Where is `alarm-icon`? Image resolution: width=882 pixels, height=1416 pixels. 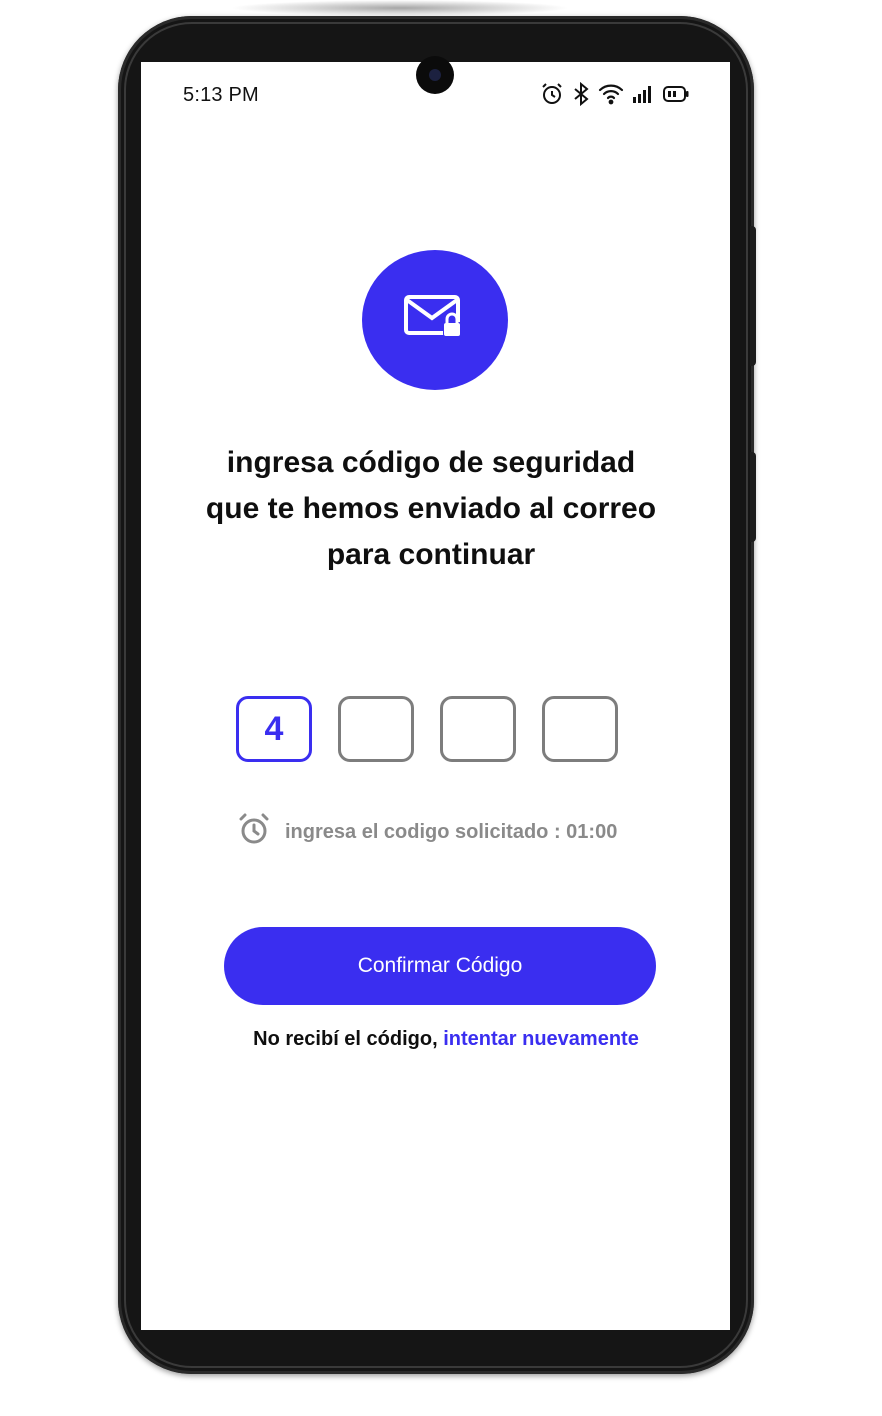
alarm-icon is located at coordinates (552, 94).